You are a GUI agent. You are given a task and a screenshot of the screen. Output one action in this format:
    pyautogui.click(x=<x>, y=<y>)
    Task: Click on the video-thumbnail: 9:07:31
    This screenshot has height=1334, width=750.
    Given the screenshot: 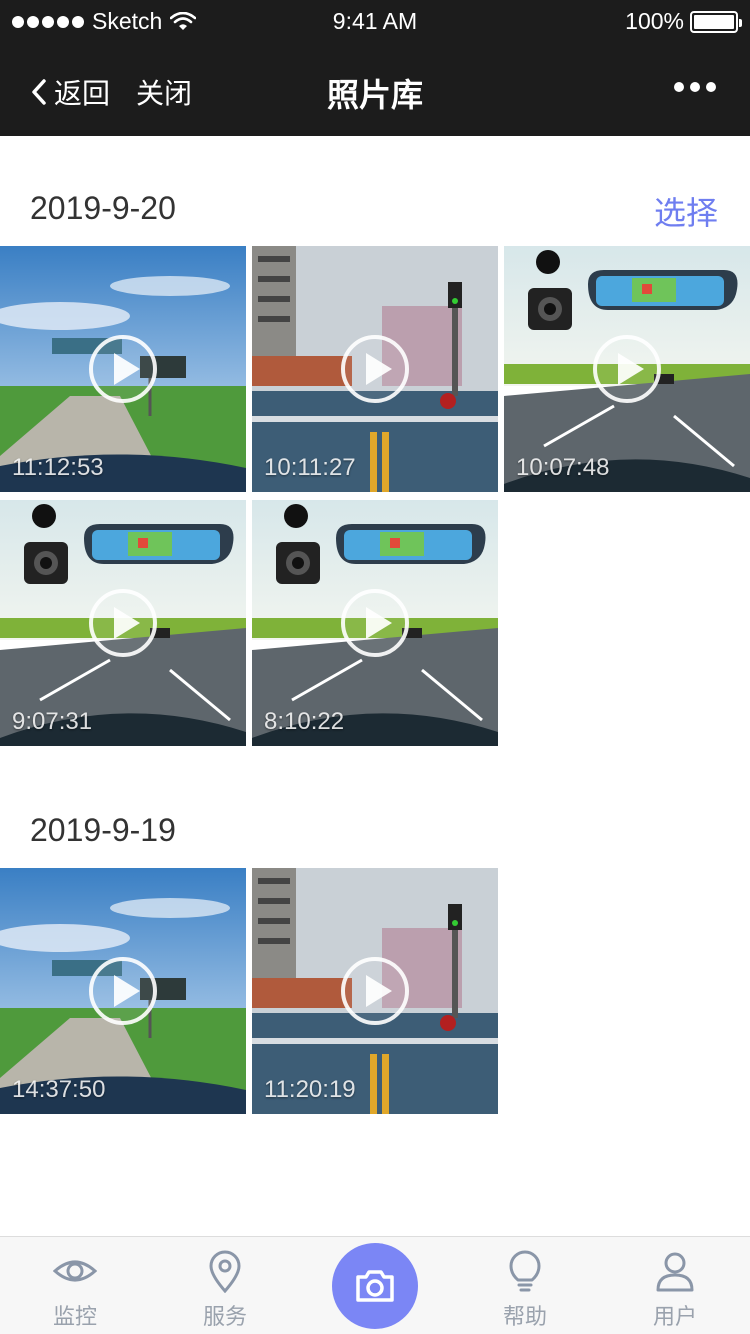 What is the action you would take?
    pyautogui.click(x=123, y=623)
    